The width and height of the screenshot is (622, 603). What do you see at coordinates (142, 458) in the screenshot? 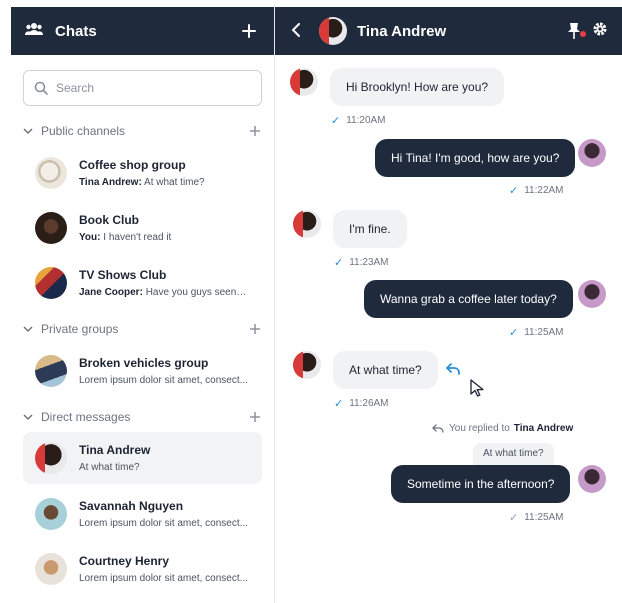
I see `chat-item-tina-andrew: Tina Andrew At what time?` at bounding box center [142, 458].